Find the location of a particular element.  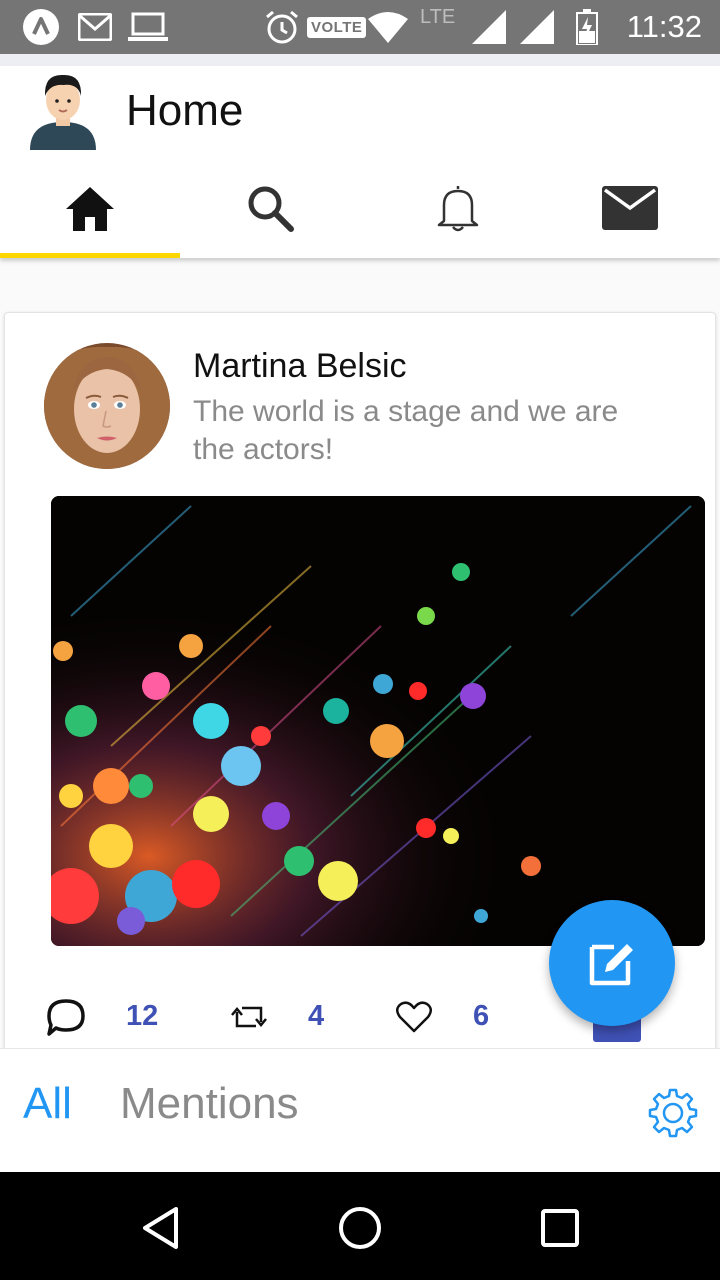

retweet-icon is located at coordinates (249, 1017).